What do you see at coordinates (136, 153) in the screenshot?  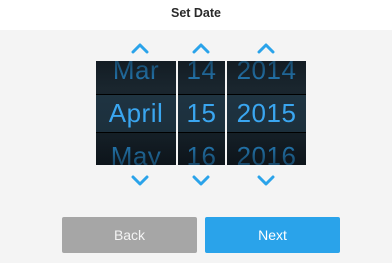 I see `month-next: May` at bounding box center [136, 153].